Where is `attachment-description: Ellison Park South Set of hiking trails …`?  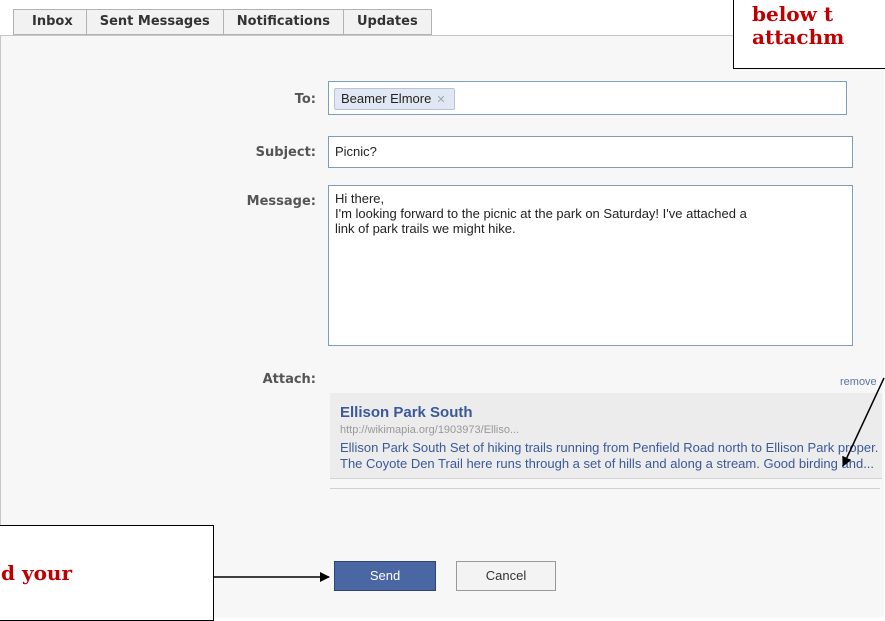
attachment-description: Ellison Park South Set of hiking trails … is located at coordinates (609, 455).